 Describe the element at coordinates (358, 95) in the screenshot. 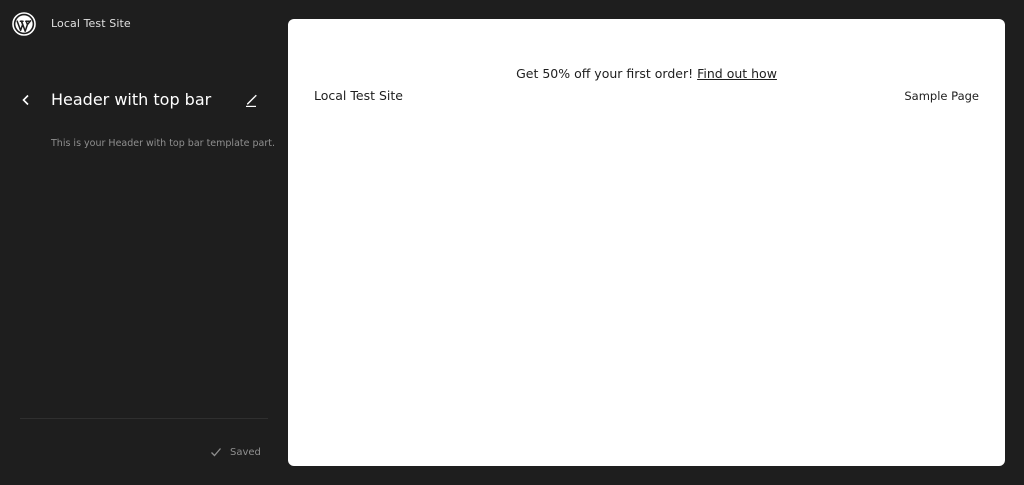

I see `preview-site-name: Local Test Site` at that location.